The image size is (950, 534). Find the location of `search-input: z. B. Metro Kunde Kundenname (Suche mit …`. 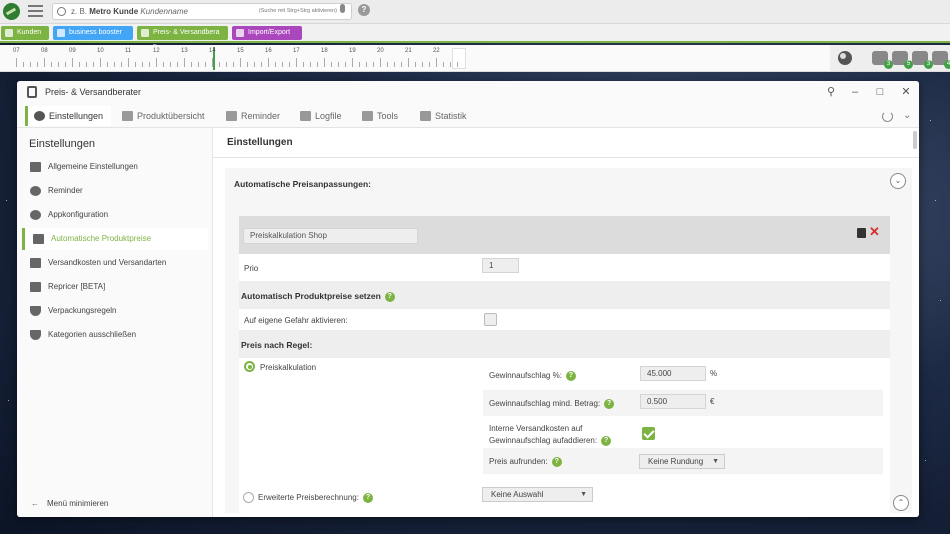

search-input: z. B. Metro Kunde Kundenname (Suche mit … is located at coordinates (202, 11).